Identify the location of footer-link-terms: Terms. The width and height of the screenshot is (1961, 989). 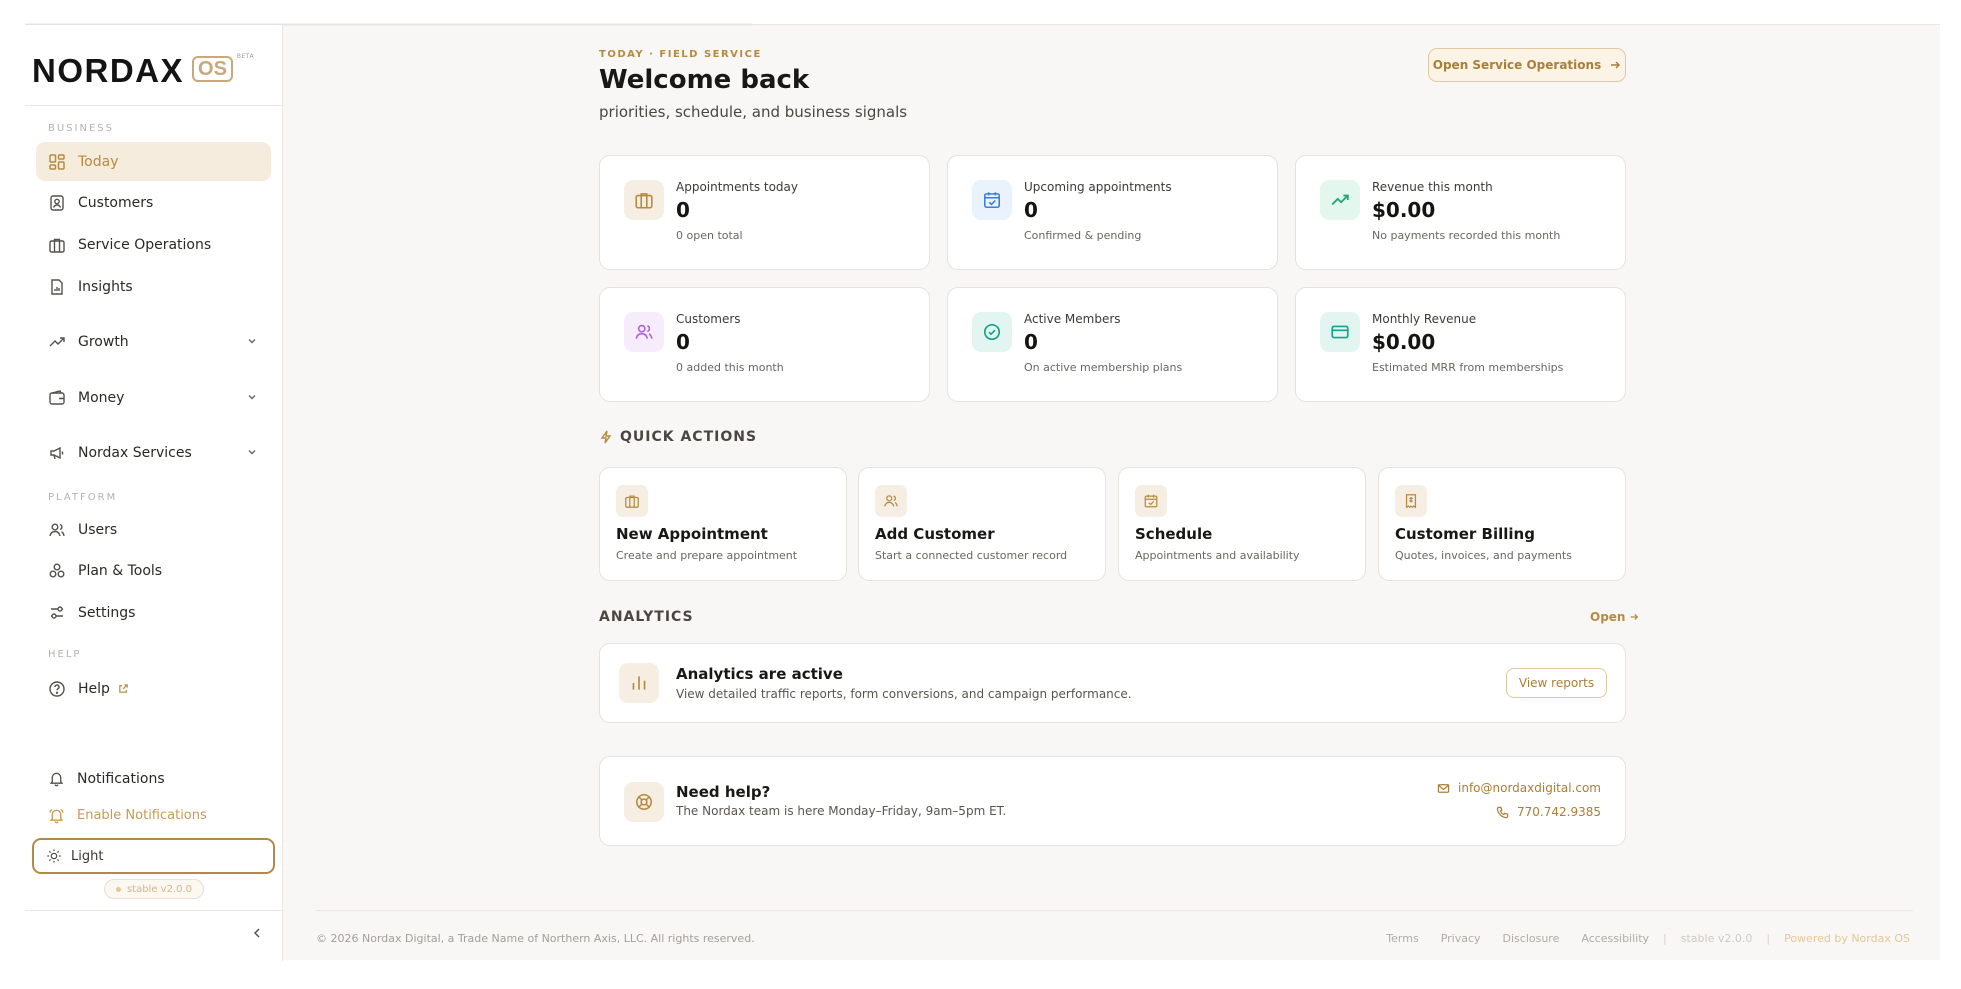
(1402, 938).